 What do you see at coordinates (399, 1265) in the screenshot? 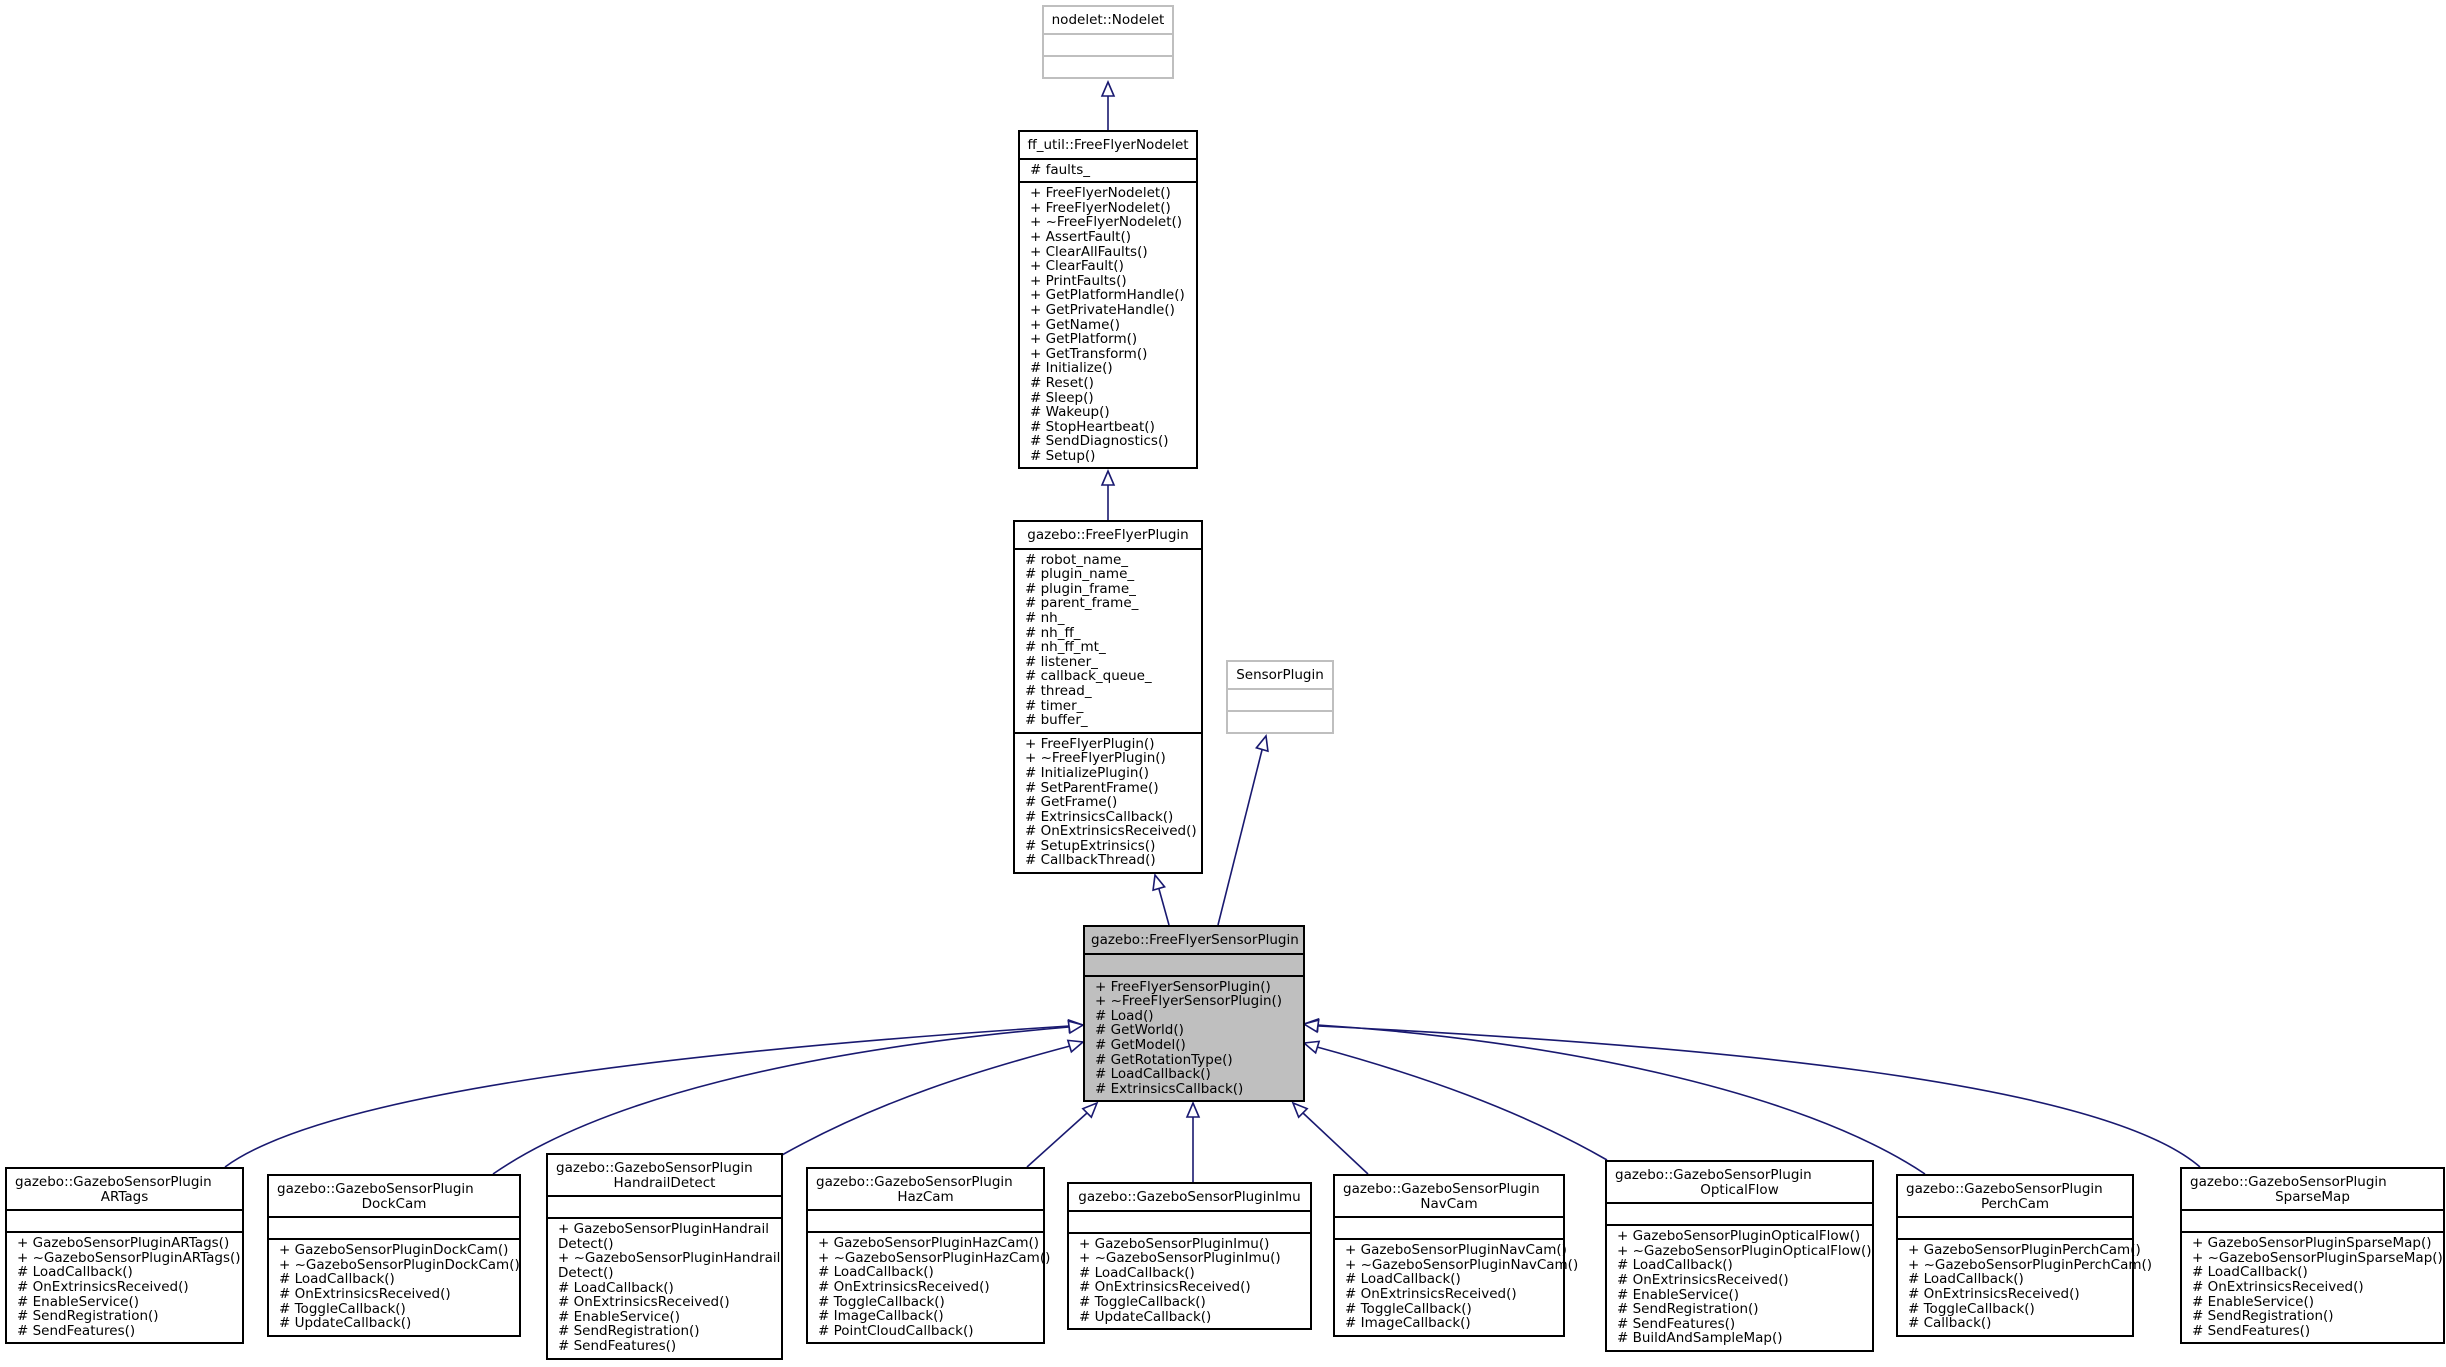
I see `method: + ~GazeboSensorPluginDockCam()` at bounding box center [399, 1265].